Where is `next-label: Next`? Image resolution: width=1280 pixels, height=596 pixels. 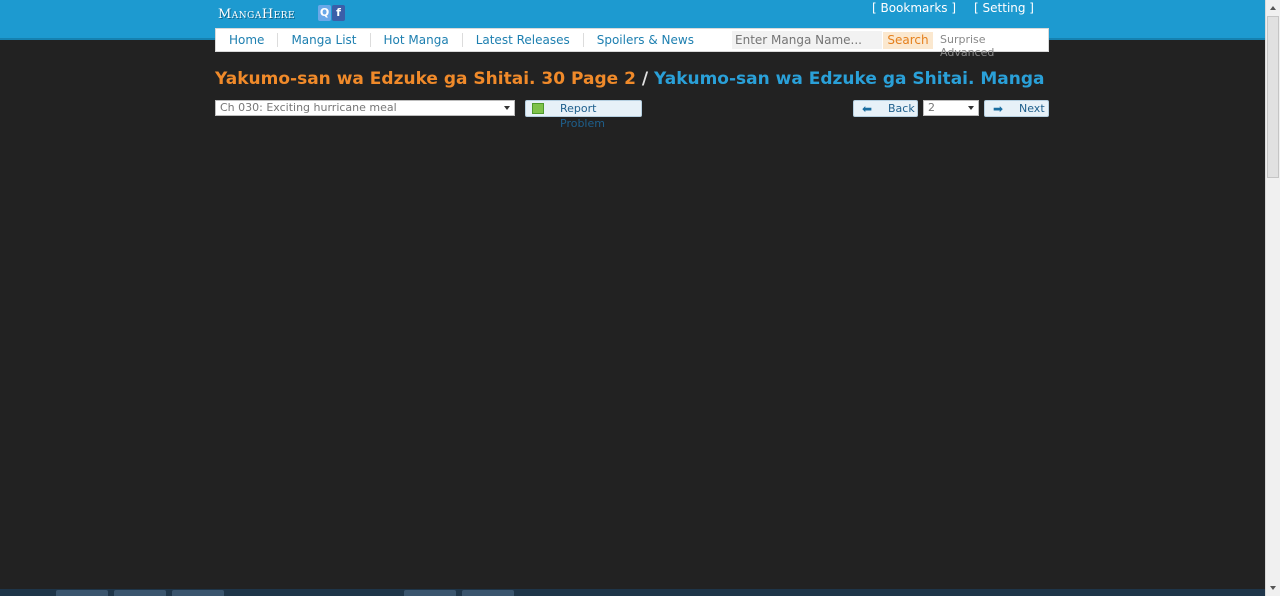 next-label: Next is located at coordinates (1032, 108).